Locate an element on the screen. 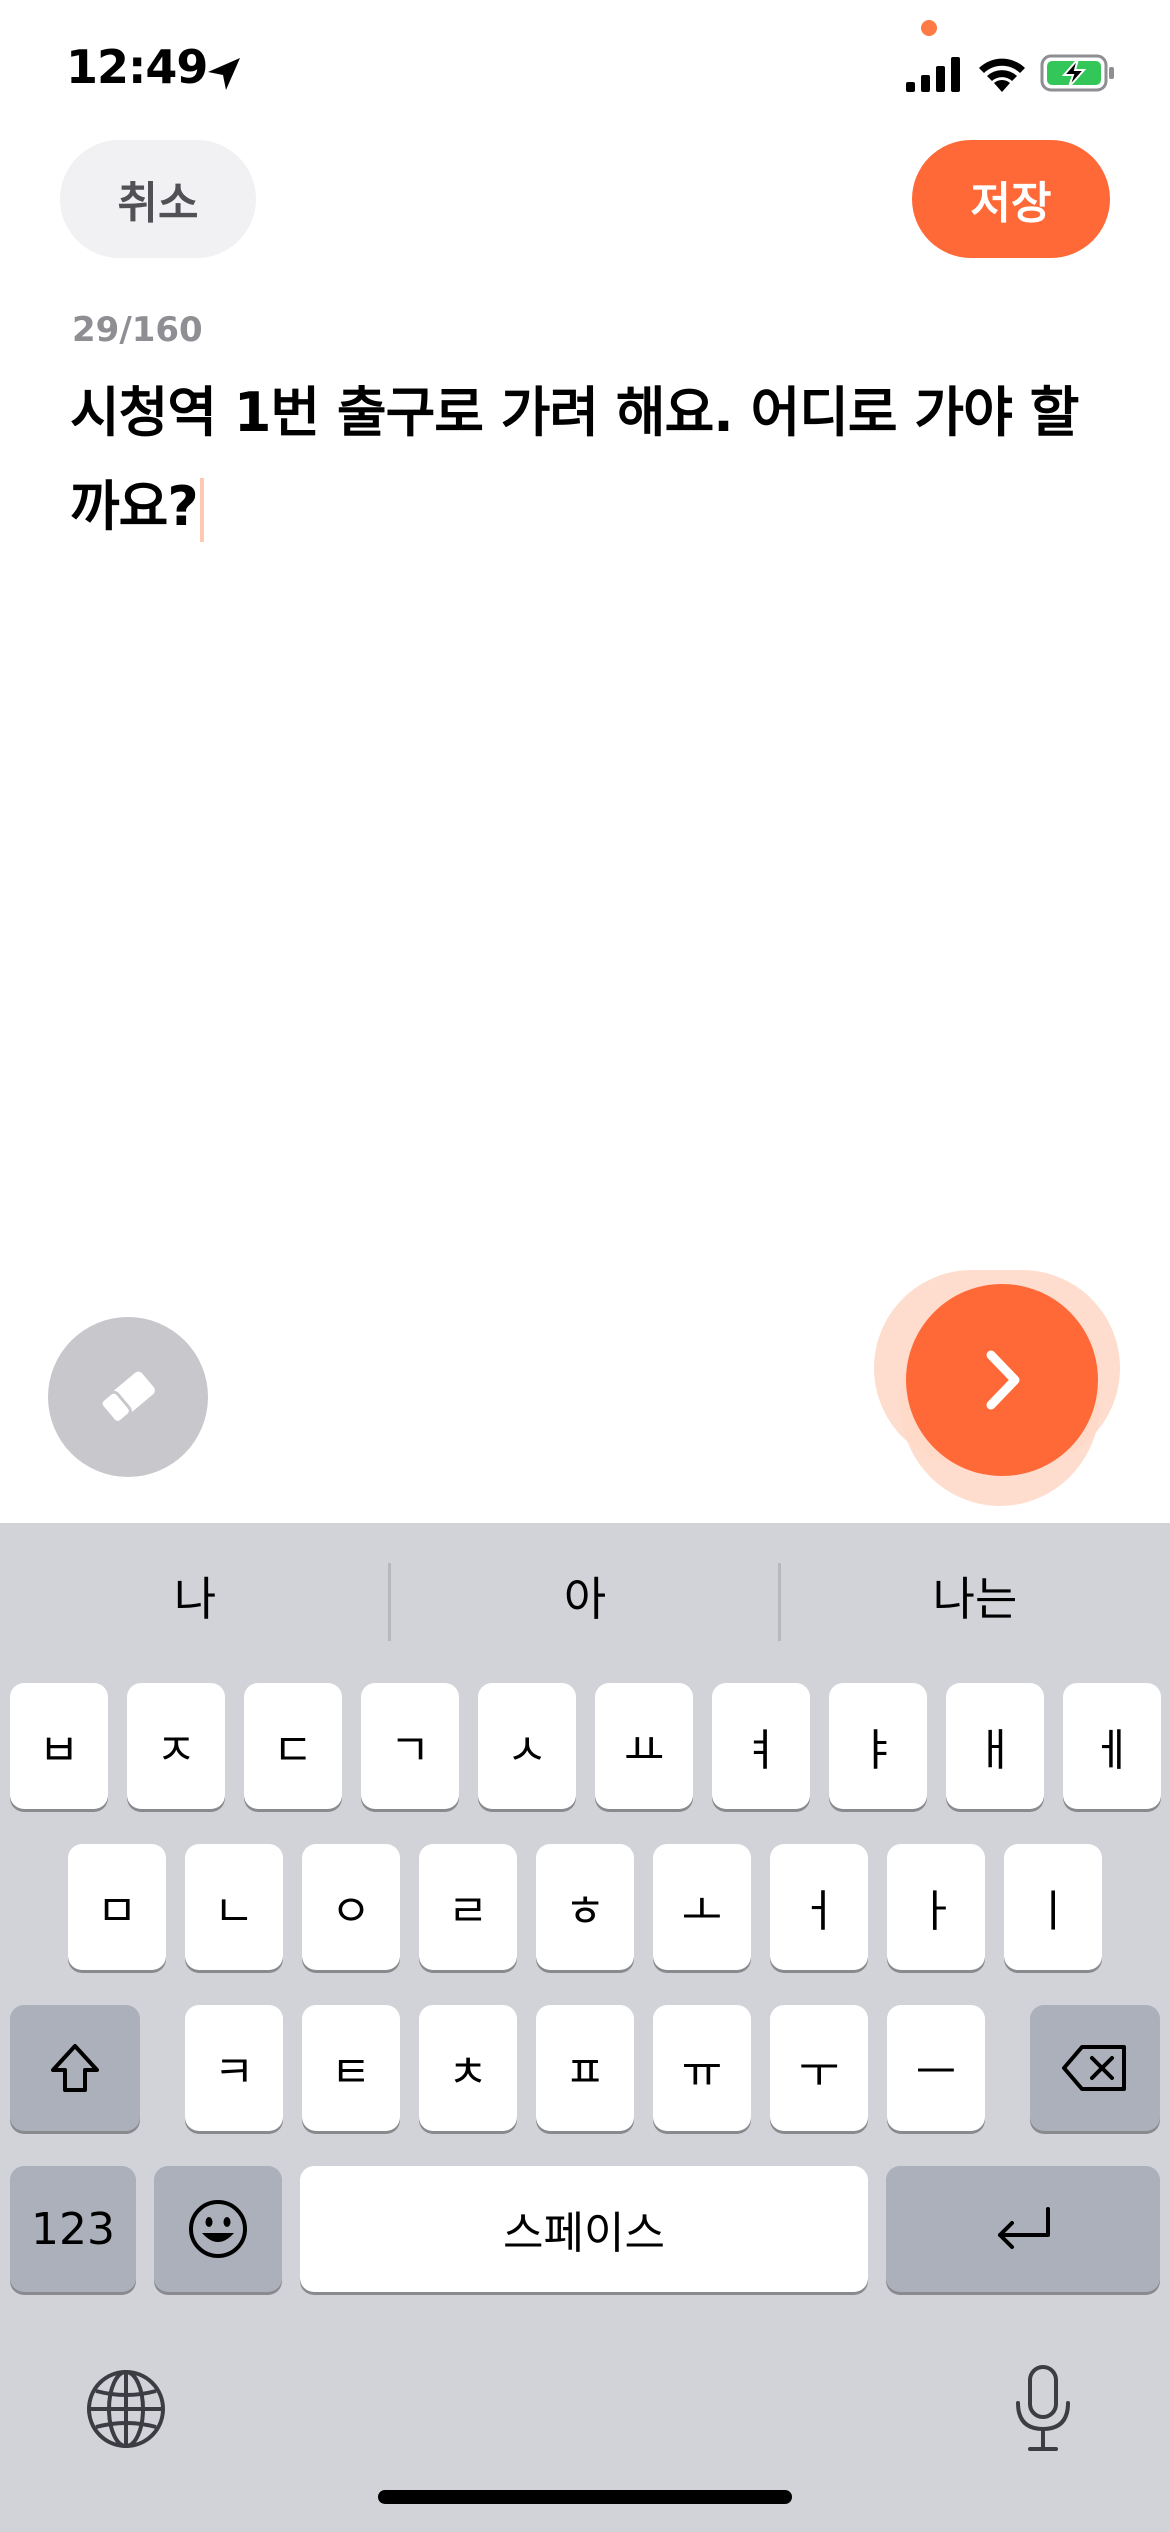  emoji-key is located at coordinates (218, 2229).